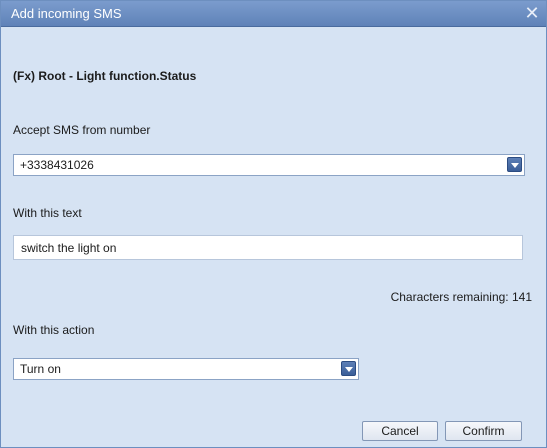  What do you see at coordinates (69, 248) in the screenshot?
I see `sms-text-value: switch the light on` at bounding box center [69, 248].